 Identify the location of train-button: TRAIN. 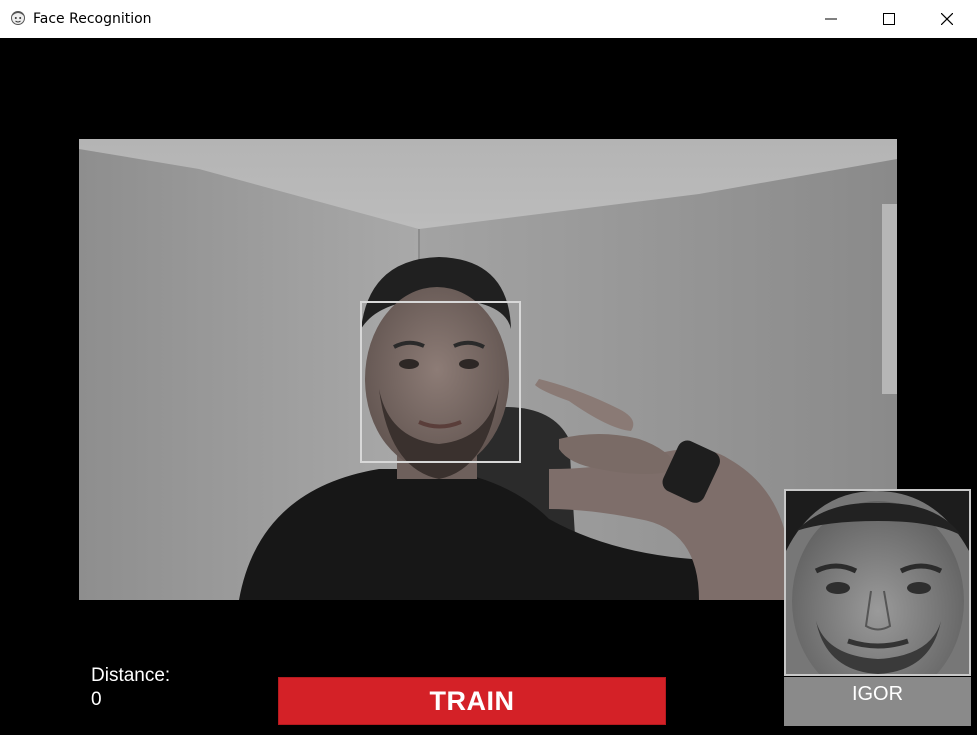
(472, 701).